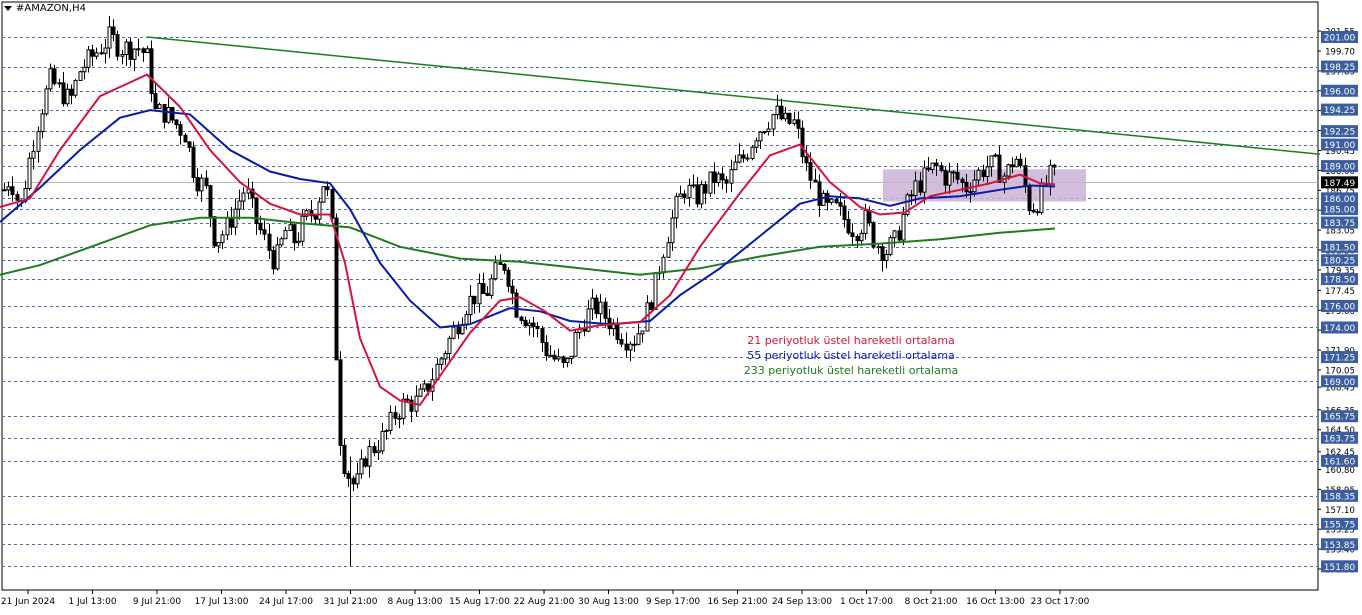 The width and height of the screenshot is (1362, 615). Describe the element at coordinates (1060, 602) in the screenshot. I see `x-axis-tick-label: 23 Oct 17:00` at that location.